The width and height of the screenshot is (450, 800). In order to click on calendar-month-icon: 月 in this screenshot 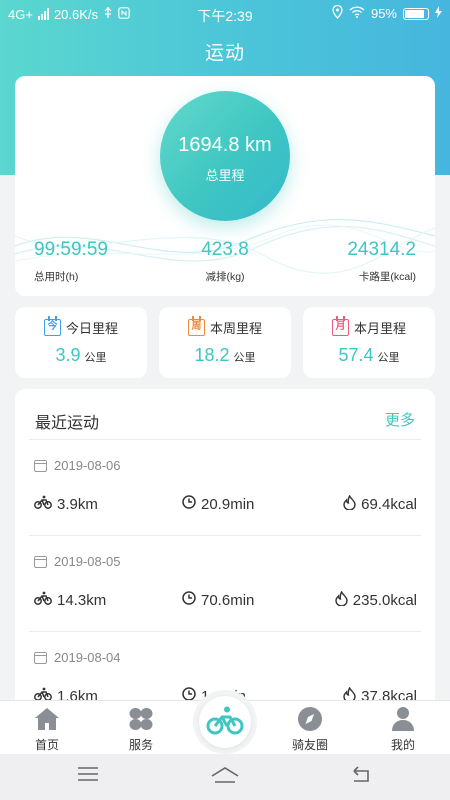, I will do `click(340, 326)`.